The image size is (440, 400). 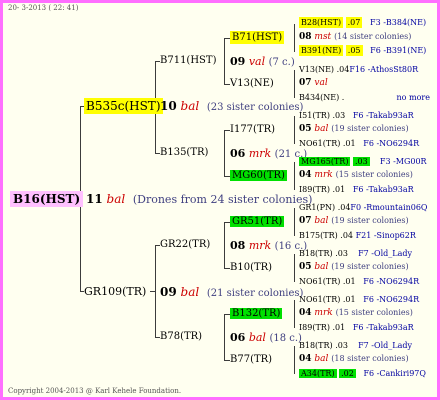 I want to click on g3-gen-7: 04, so click(x=305, y=359).